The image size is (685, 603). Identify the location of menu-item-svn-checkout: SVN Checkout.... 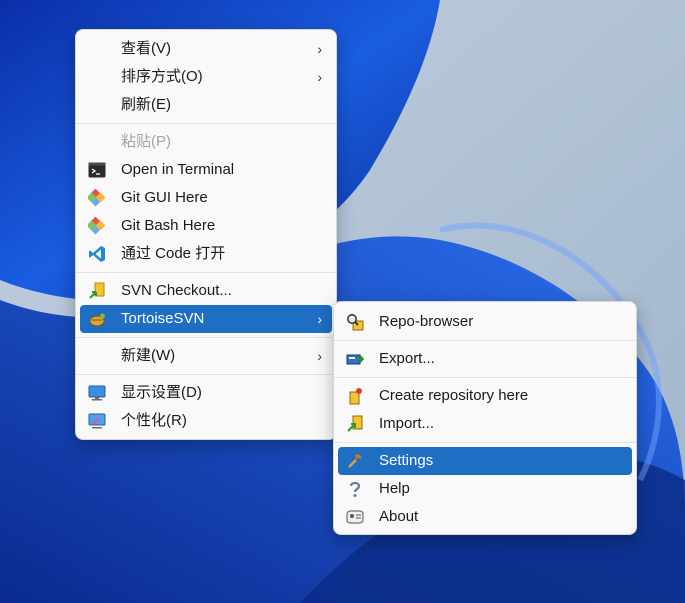
(206, 291).